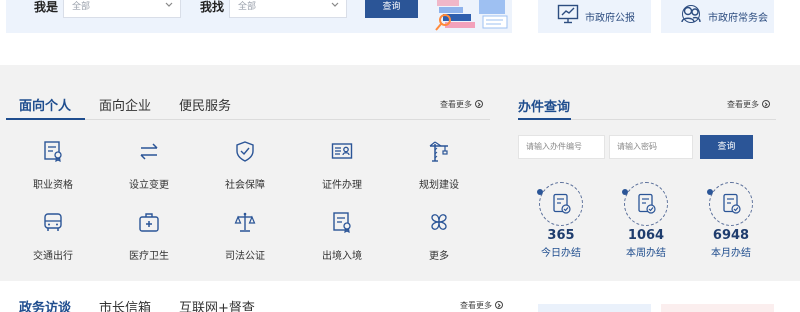 The image size is (800, 312). What do you see at coordinates (439, 185) in the screenshot?
I see `service-label: 规划建设` at bounding box center [439, 185].